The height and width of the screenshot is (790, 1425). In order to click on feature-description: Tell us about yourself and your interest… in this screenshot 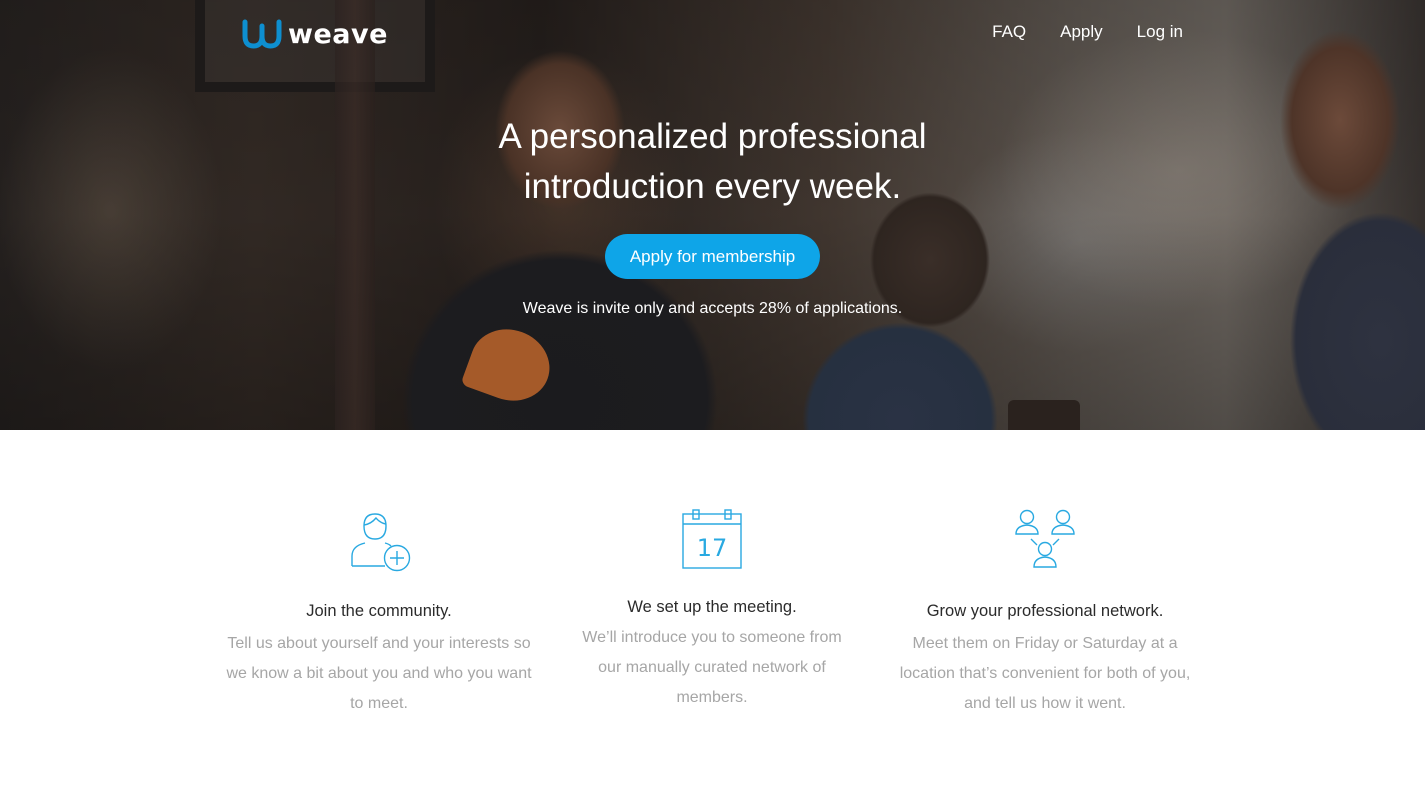, I will do `click(379, 673)`.